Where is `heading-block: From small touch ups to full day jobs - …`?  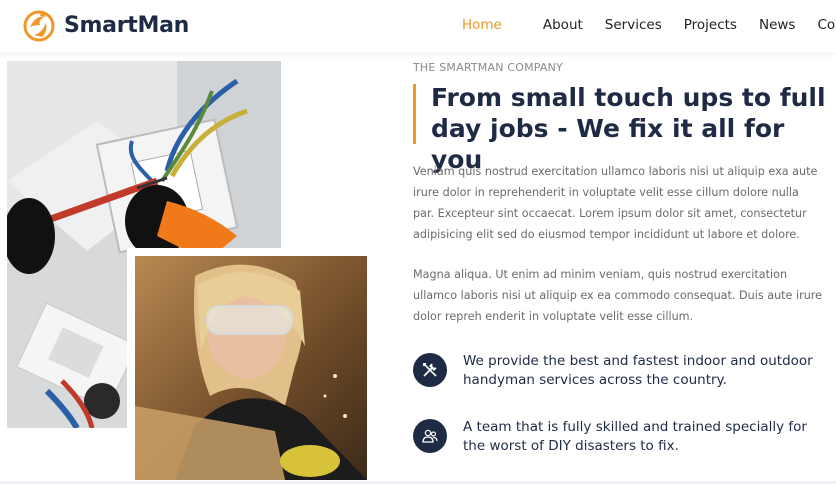
heading-block: From small touch ups to full day jobs - … is located at coordinates (623, 128).